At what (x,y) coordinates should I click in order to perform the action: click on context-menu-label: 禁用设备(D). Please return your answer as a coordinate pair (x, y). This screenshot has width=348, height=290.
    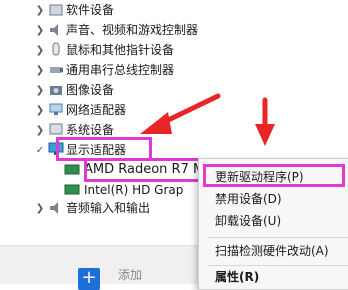
    Looking at the image, I should click on (248, 199).